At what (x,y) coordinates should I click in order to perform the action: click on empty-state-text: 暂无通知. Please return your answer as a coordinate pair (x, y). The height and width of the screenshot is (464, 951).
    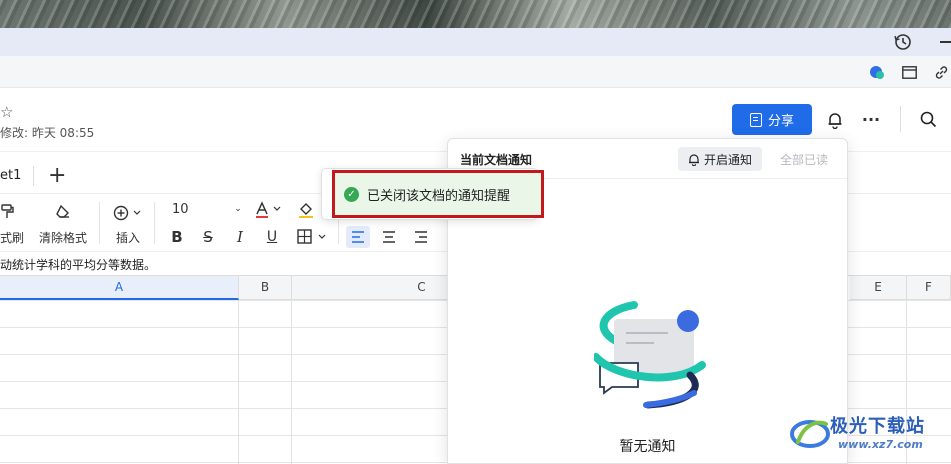
    Looking at the image, I should click on (647, 447).